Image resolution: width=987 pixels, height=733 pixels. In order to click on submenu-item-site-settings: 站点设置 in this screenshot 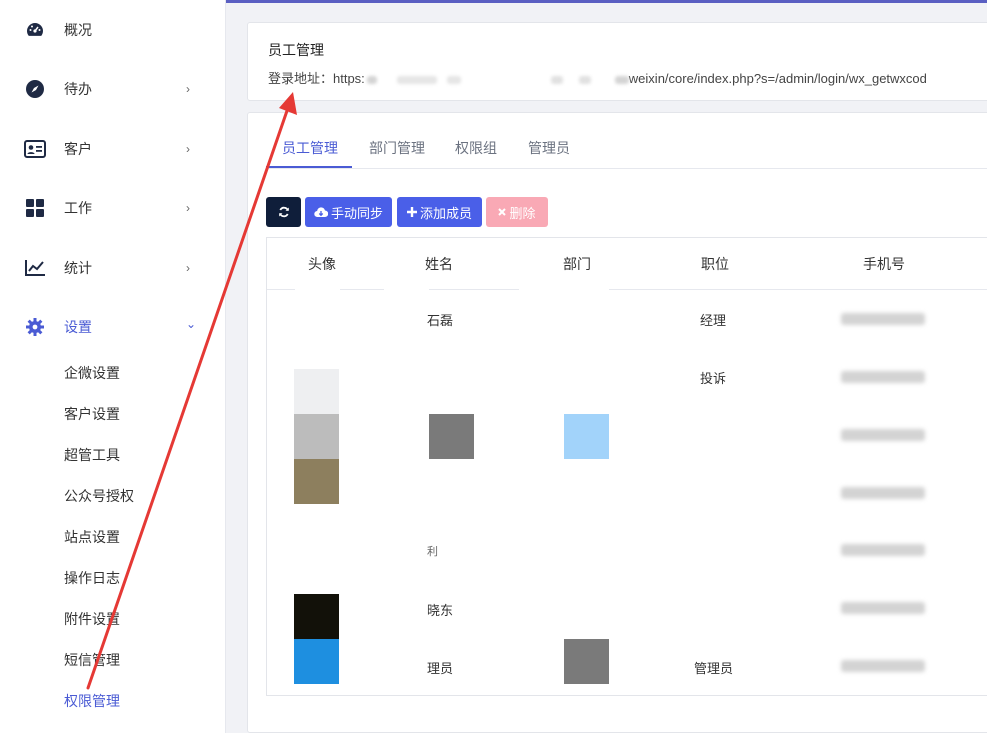, I will do `click(92, 537)`.